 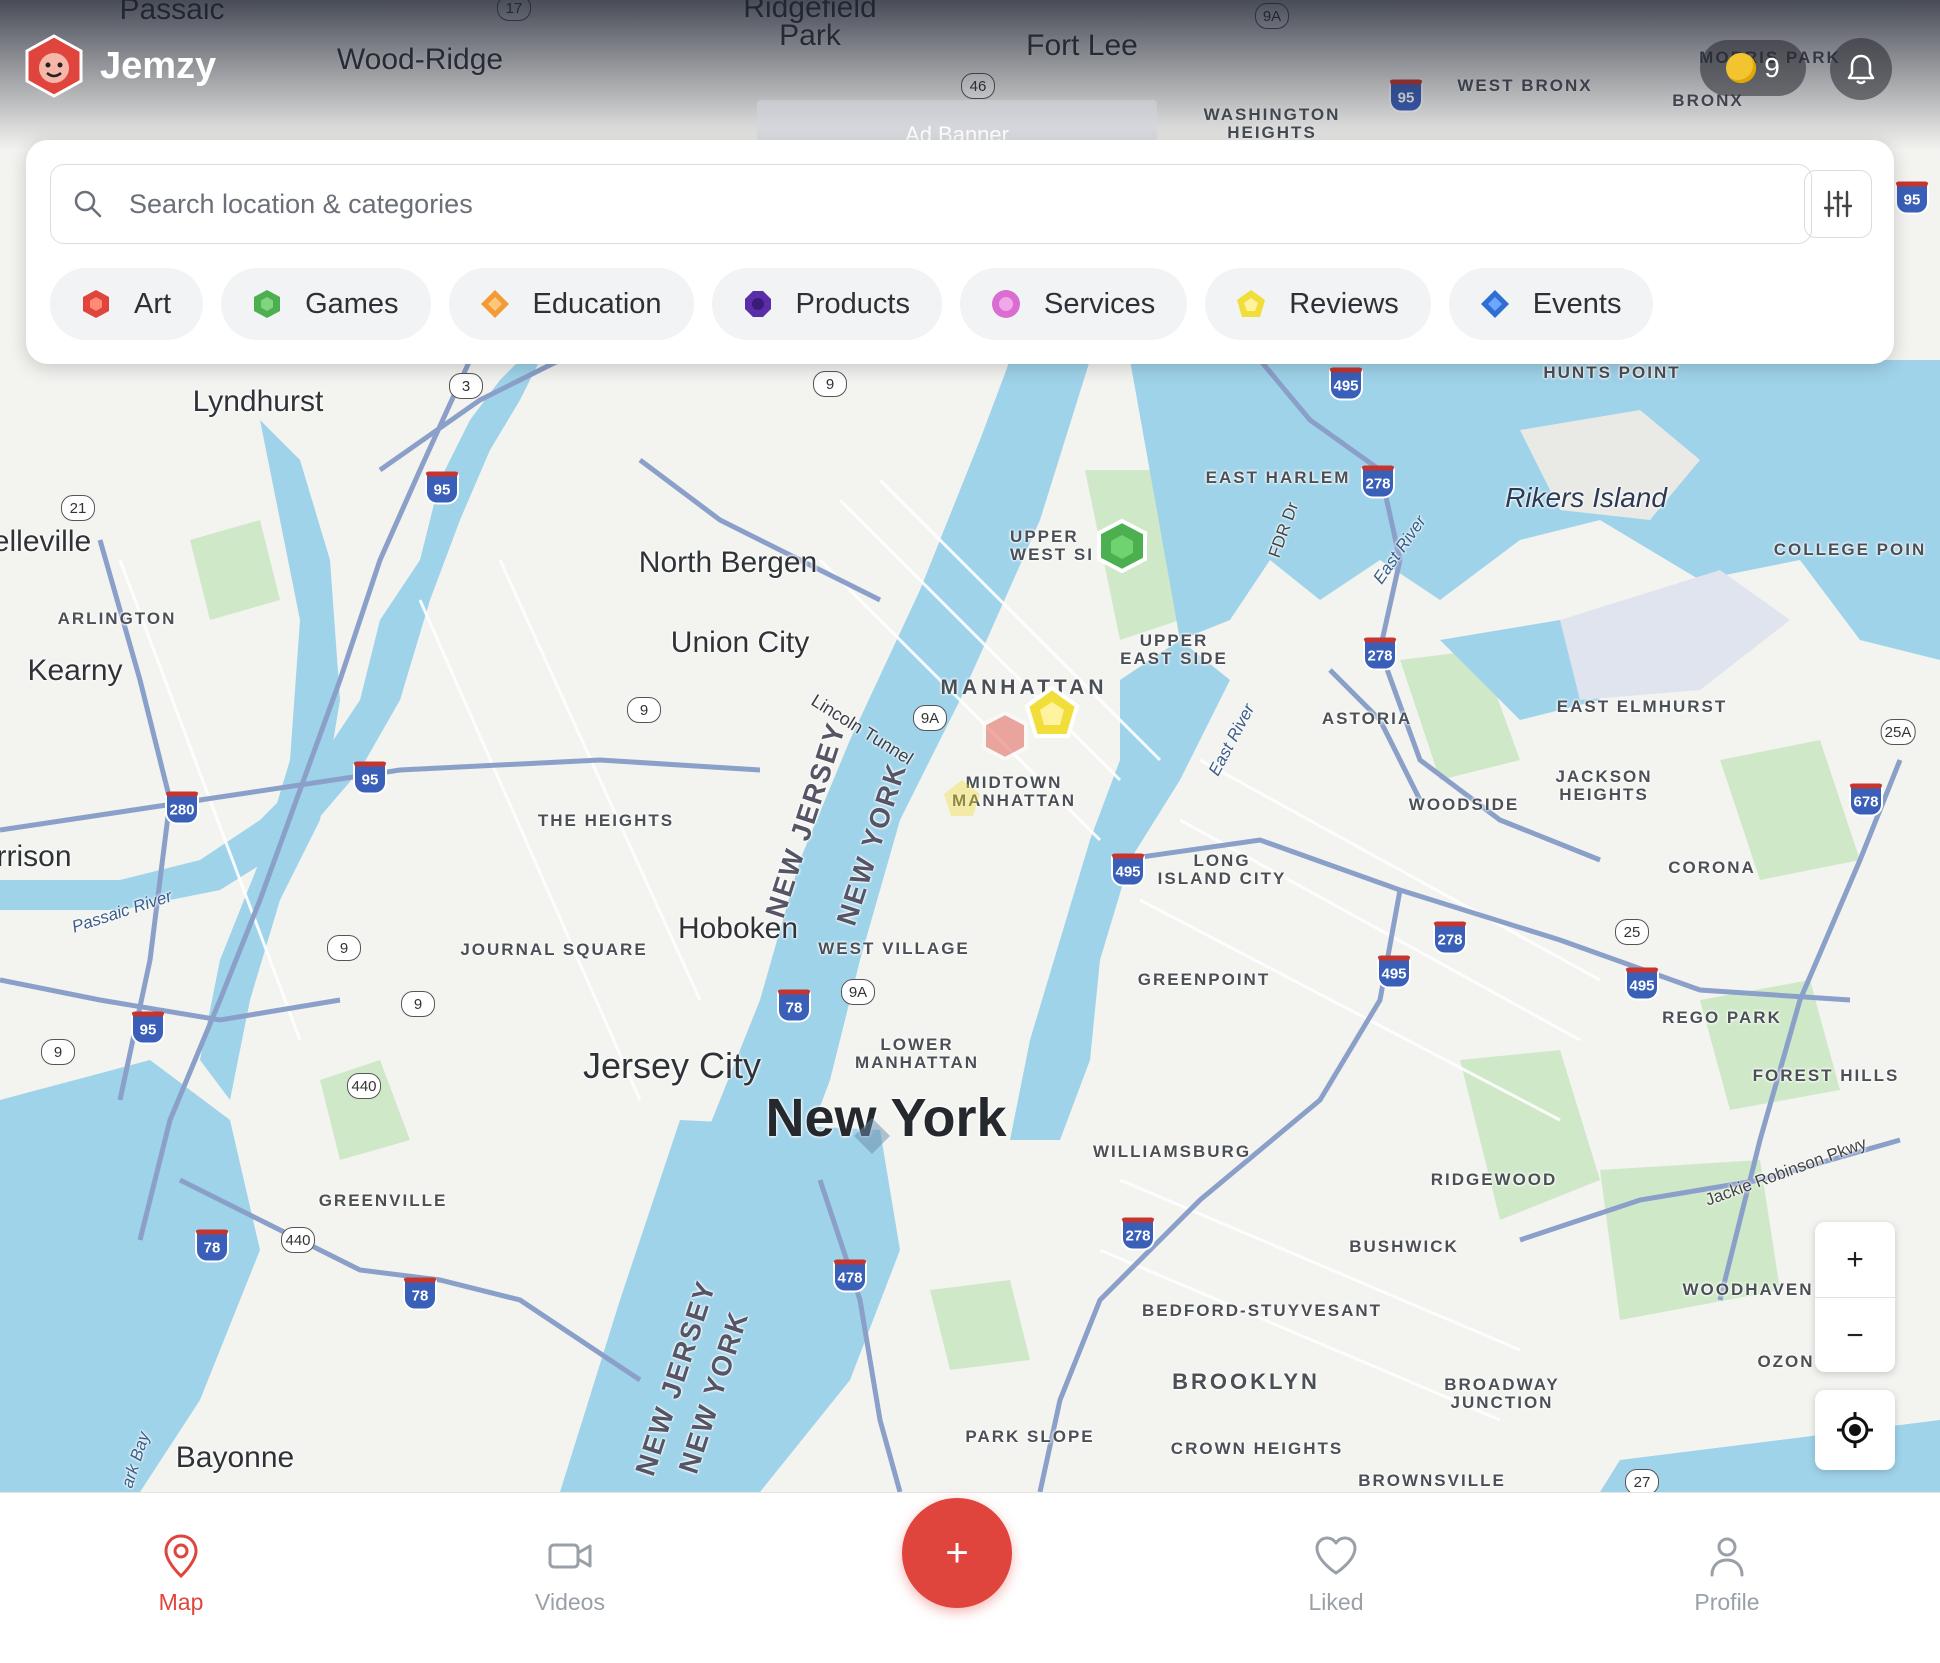 I want to click on coin-count: 9, so click(x=1772, y=67).